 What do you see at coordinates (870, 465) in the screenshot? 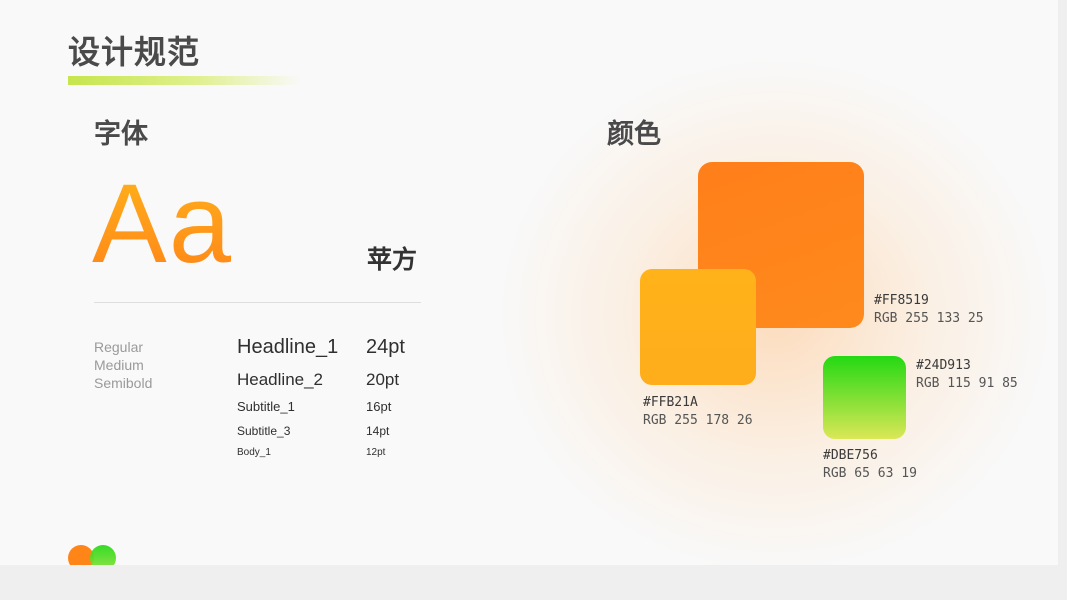
I see `color-label-lime: #DBE756 RGB 65 63 19` at bounding box center [870, 465].